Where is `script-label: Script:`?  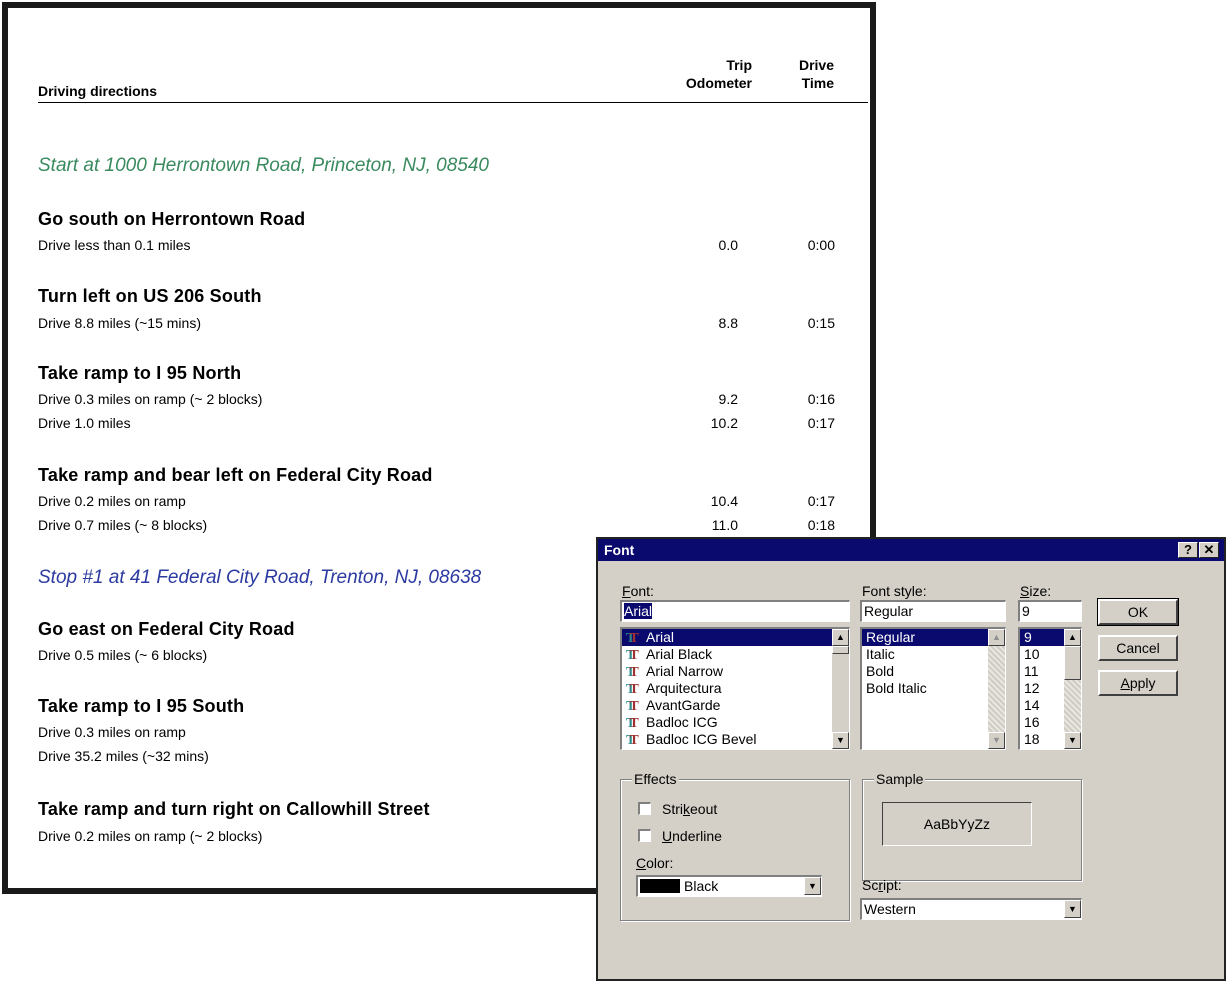
script-label: Script: is located at coordinates (882, 885).